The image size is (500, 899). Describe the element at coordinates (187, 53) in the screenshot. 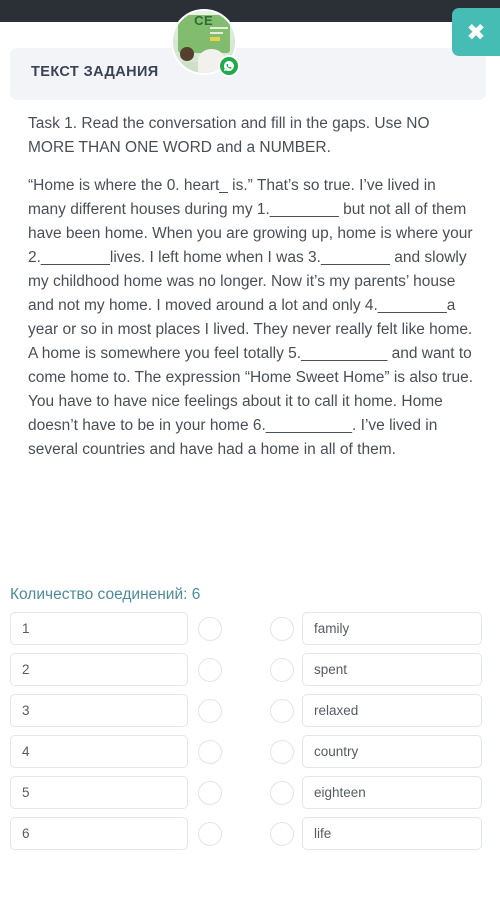

I see `avatar-photo-person-head` at that location.